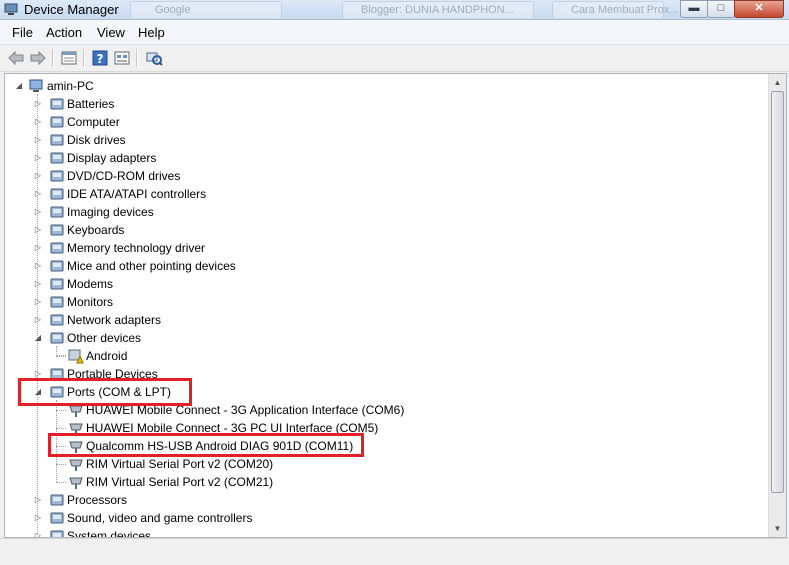 The height and width of the screenshot is (565, 789). What do you see at coordinates (385, 158) in the screenshot?
I see `tree-category-node: ▷ Display adapters` at bounding box center [385, 158].